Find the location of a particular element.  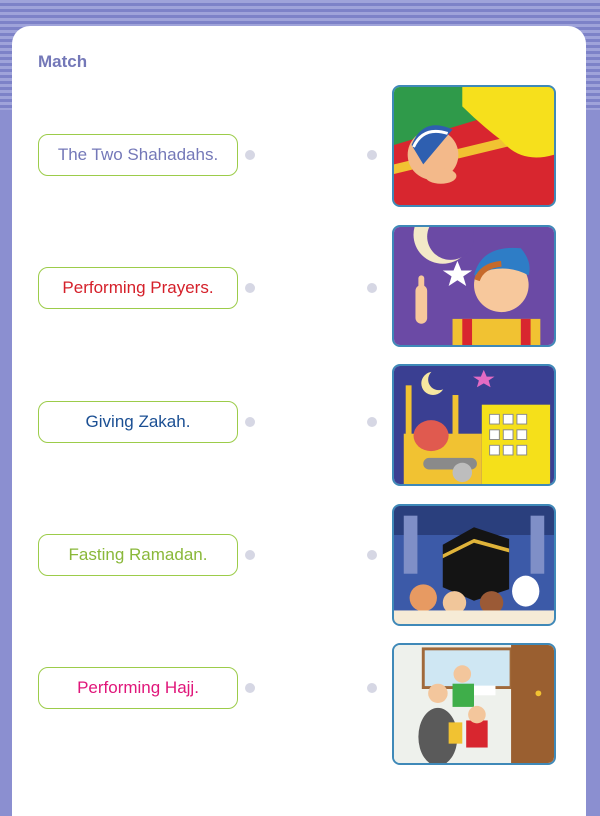

label-text-1: The Two Shahadahs. is located at coordinates (138, 154).